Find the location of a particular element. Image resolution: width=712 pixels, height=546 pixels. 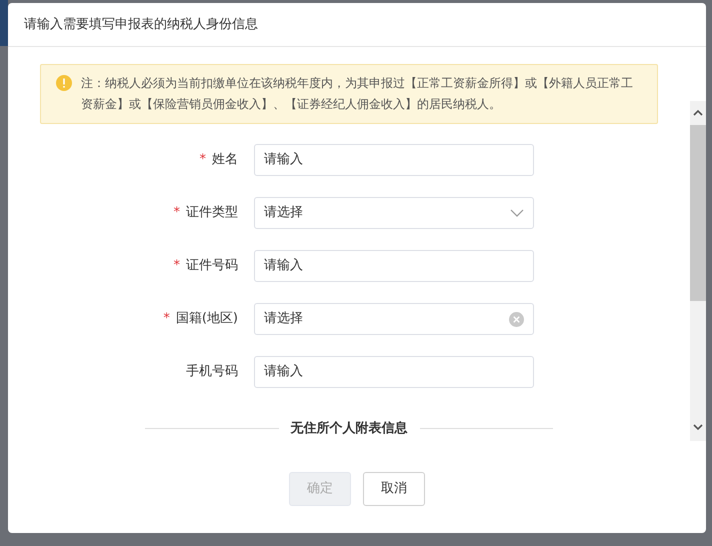

field-label: 证件类型 is located at coordinates (212, 213).